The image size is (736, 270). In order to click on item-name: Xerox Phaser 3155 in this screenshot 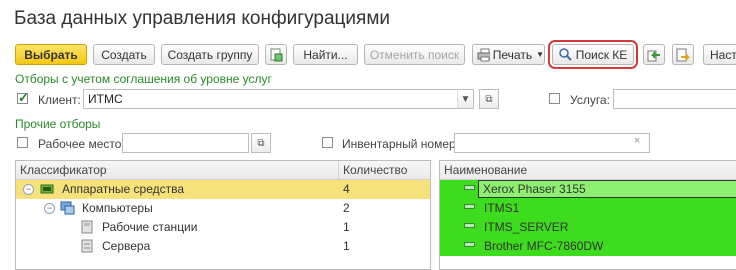, I will do `click(607, 189)`.